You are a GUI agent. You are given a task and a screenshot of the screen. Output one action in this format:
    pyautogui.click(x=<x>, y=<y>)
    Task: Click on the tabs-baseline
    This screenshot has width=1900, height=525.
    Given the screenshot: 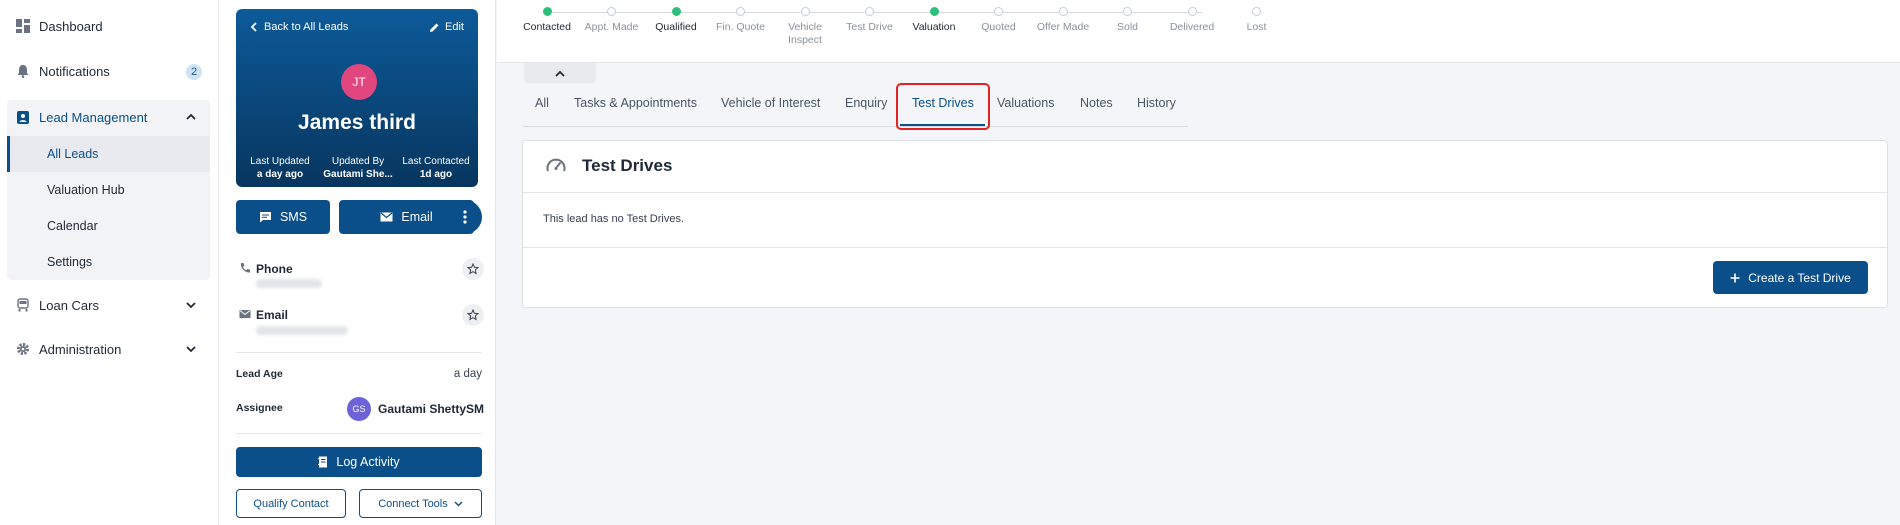 What is the action you would take?
    pyautogui.click(x=855, y=126)
    